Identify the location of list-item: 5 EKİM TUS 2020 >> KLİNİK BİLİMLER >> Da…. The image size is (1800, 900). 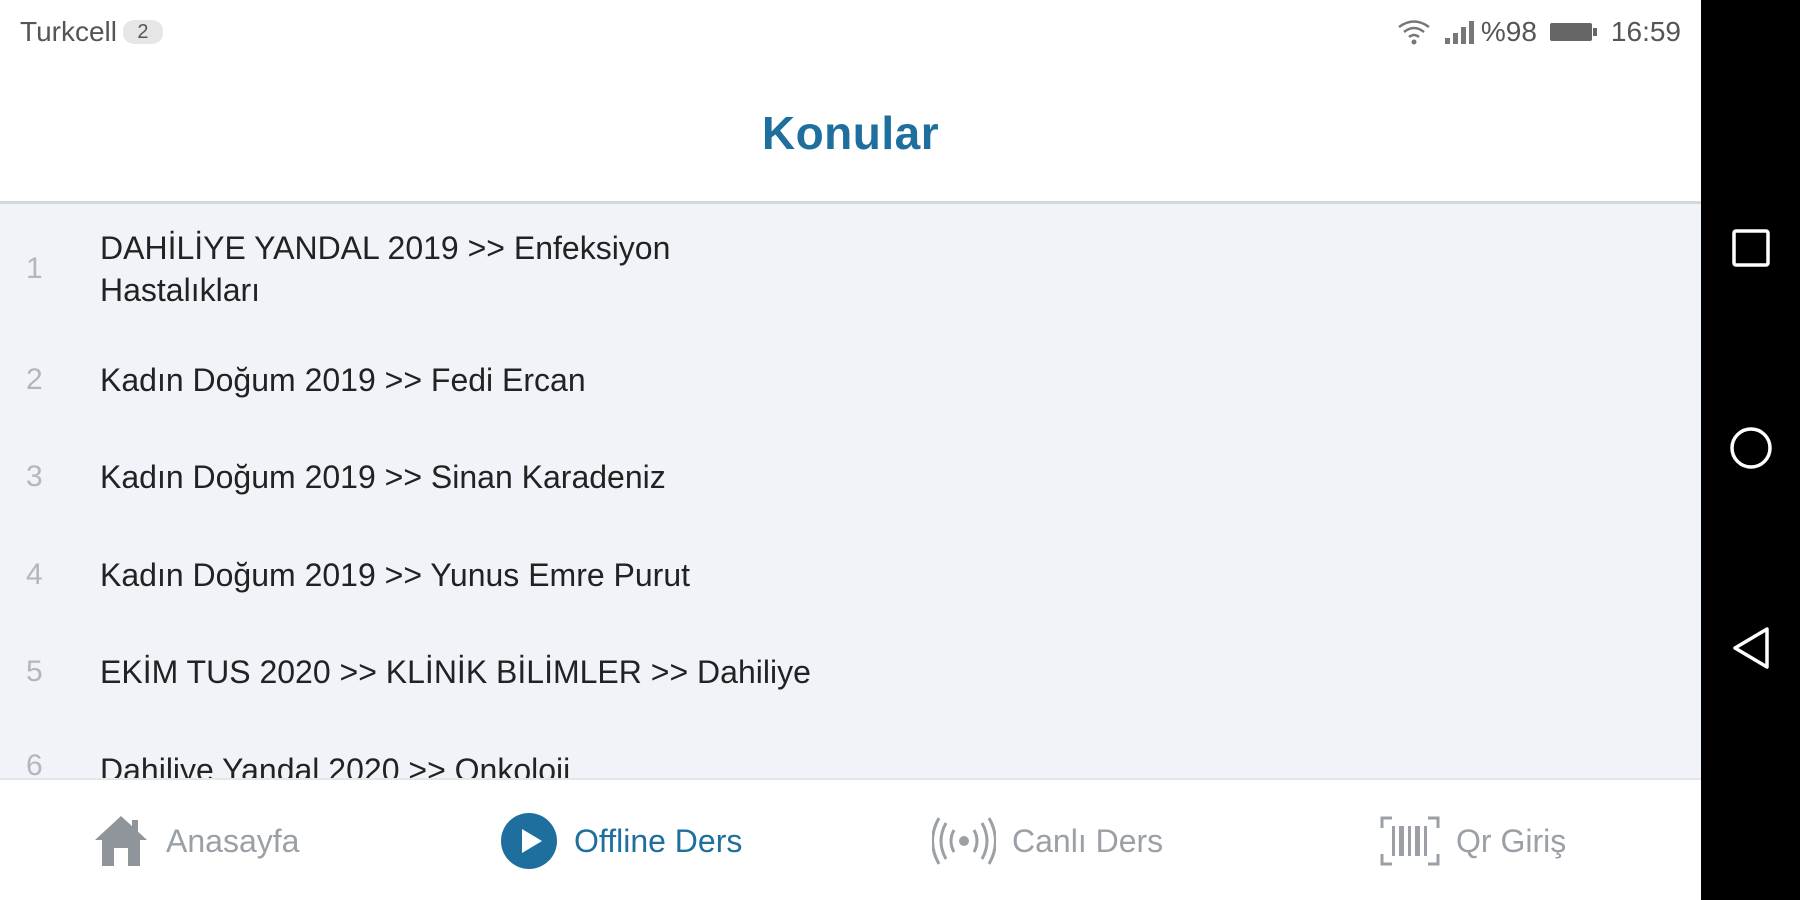
(850, 673).